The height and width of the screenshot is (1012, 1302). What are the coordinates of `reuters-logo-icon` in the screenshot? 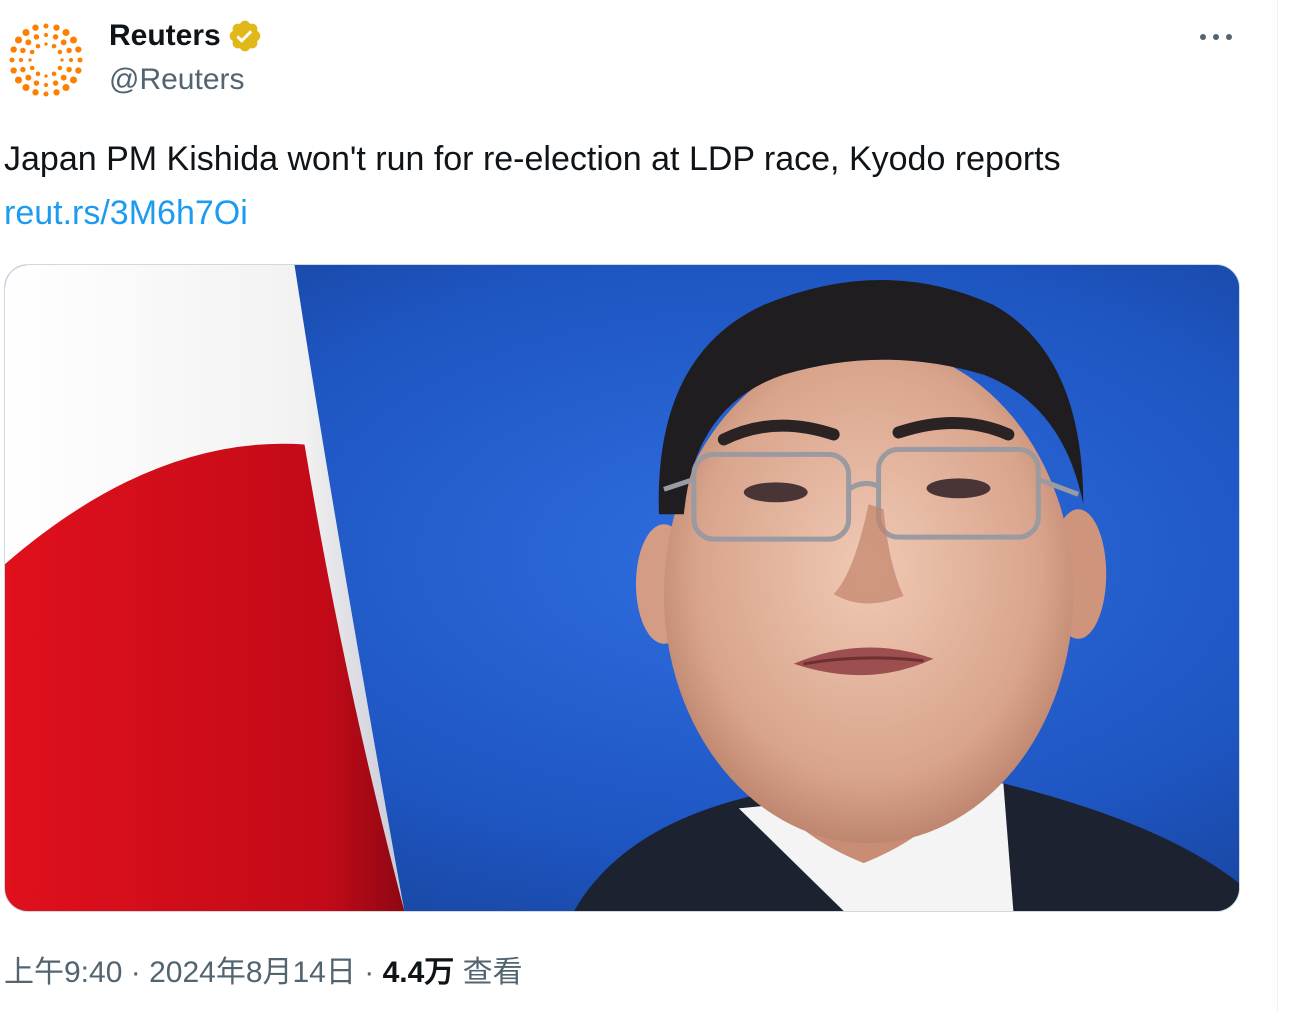 It's located at (46, 60).